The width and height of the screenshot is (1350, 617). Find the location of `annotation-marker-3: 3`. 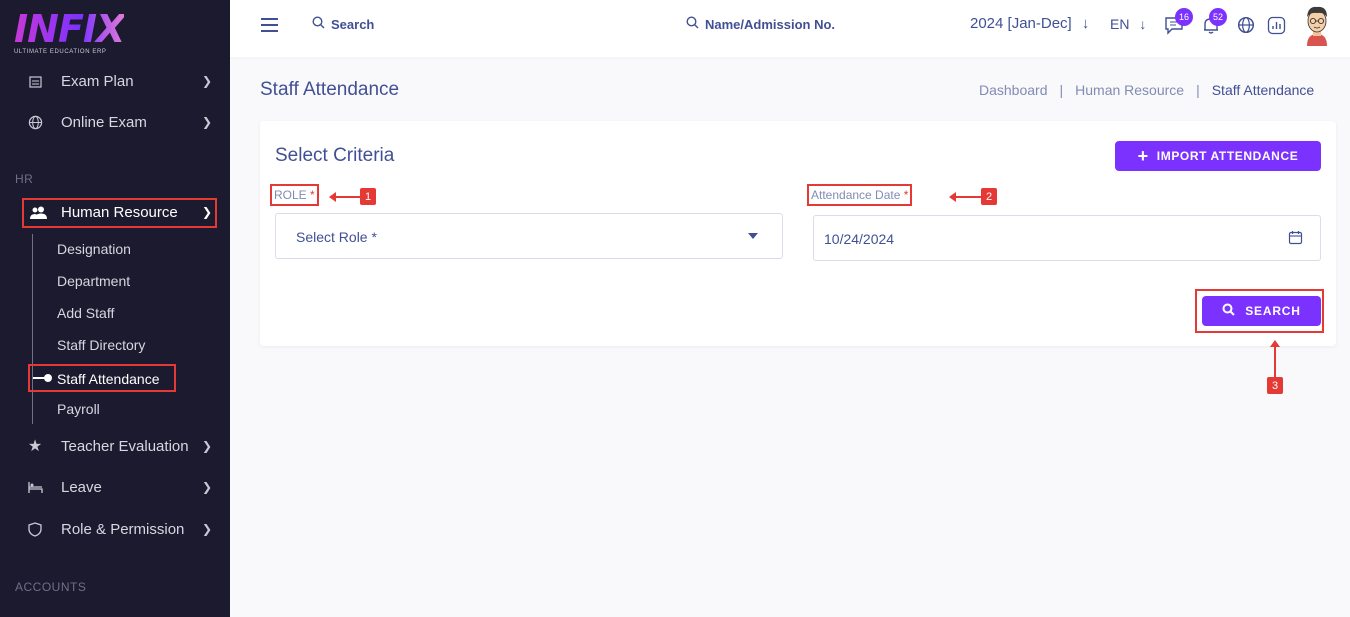

annotation-marker-3: 3 is located at coordinates (1275, 385).